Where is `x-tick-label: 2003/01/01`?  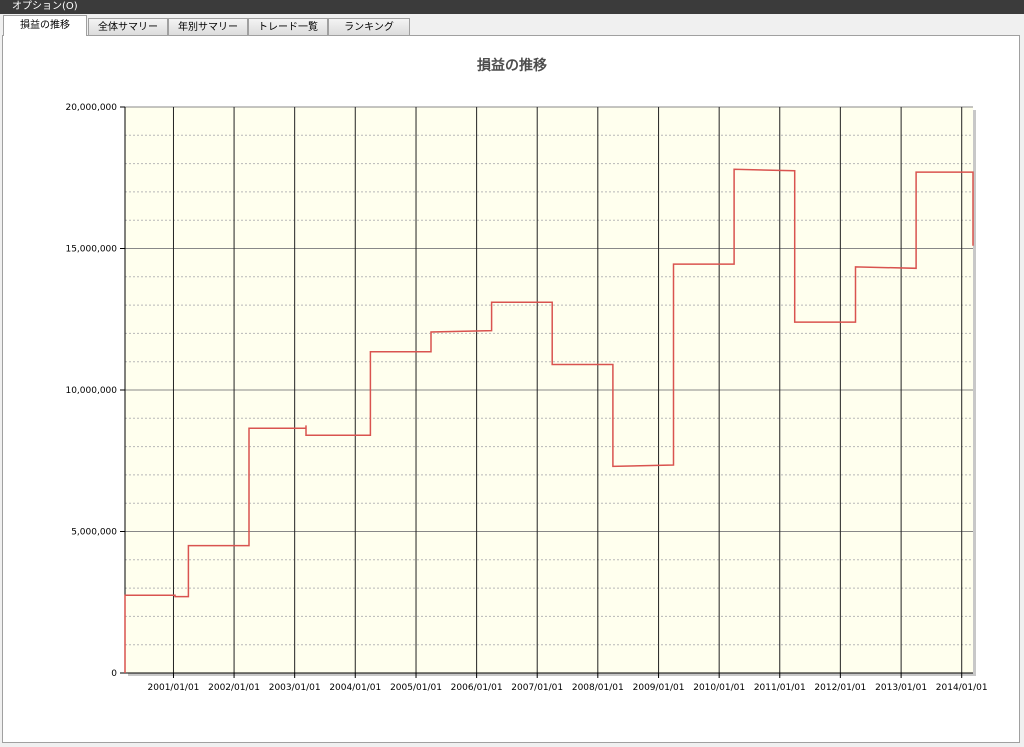
x-tick-label: 2003/01/01 is located at coordinates (295, 688).